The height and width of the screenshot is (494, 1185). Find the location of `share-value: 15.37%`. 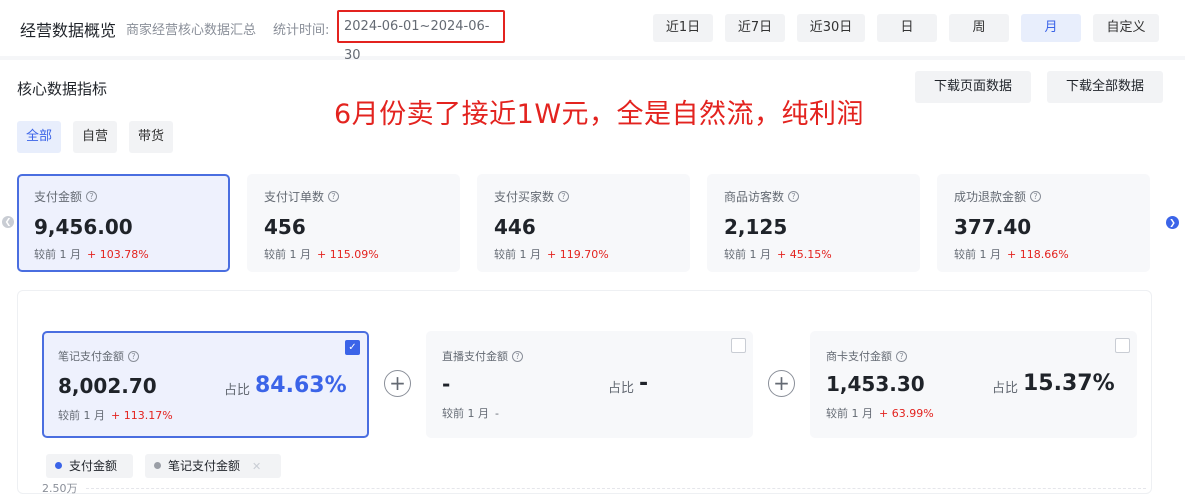

share-value: 15.37% is located at coordinates (1069, 383).